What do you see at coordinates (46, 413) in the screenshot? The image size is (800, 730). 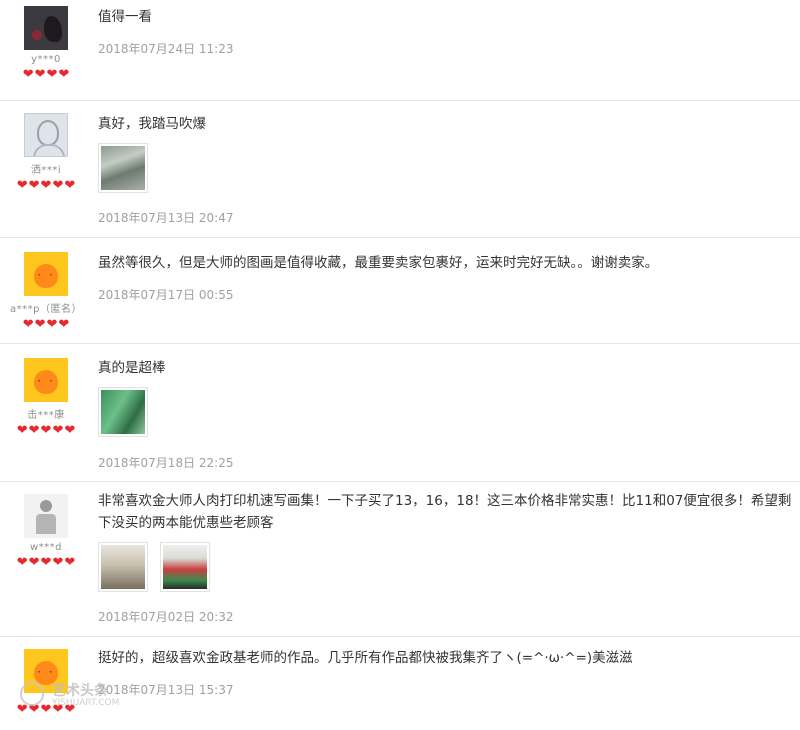 I see `reviewer-username: 击***康` at bounding box center [46, 413].